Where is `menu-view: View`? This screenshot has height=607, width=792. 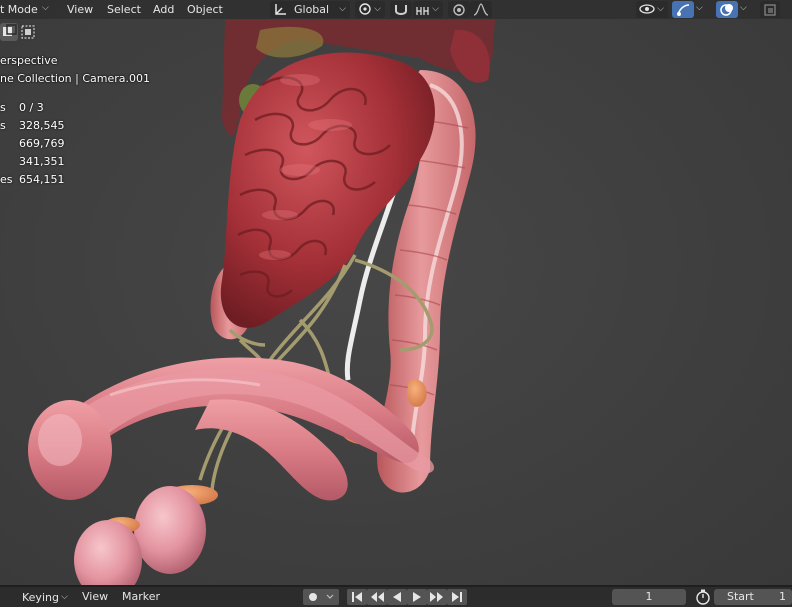 menu-view: View is located at coordinates (80, 9).